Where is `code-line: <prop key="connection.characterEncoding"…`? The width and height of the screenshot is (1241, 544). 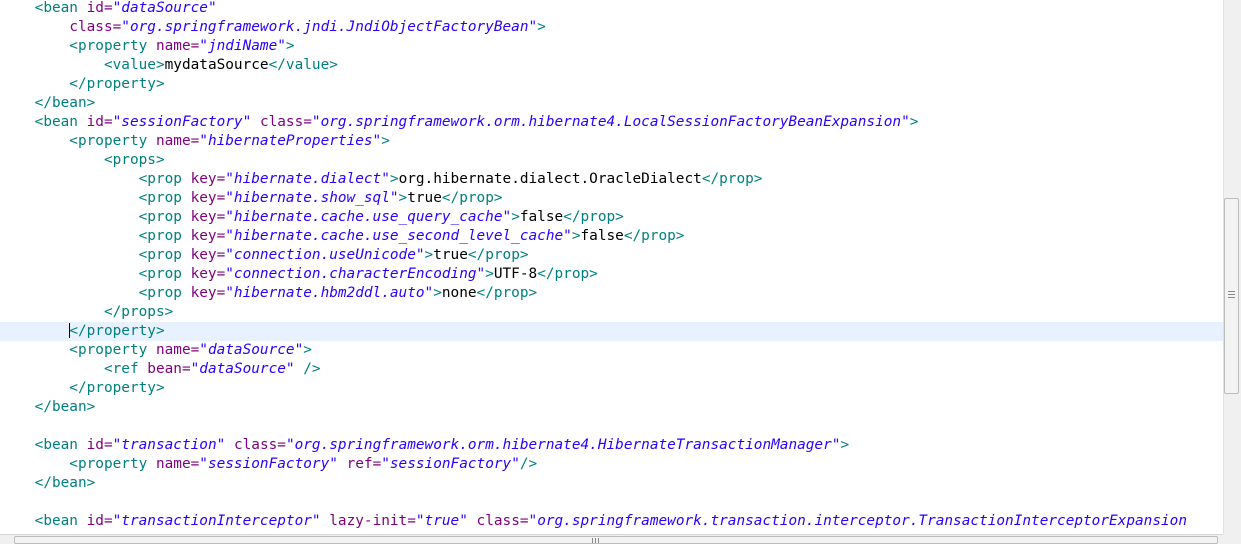 code-line: <prop key="connection.characterEncoding"… is located at coordinates (299, 274).